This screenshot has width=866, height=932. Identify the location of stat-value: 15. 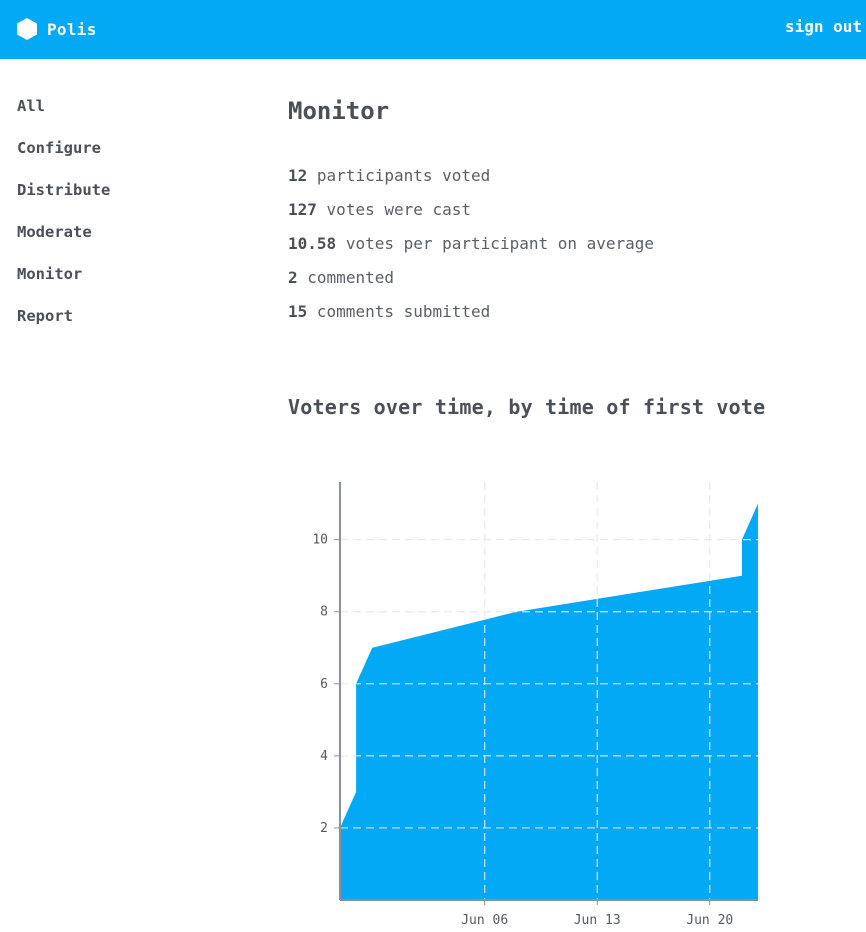
(298, 311).